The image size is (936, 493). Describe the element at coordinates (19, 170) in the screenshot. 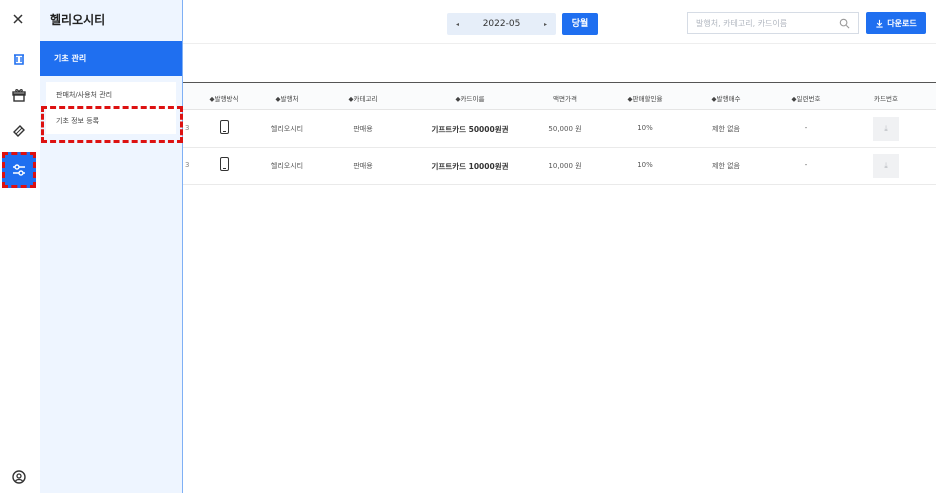

I see `sliders-icon` at that location.